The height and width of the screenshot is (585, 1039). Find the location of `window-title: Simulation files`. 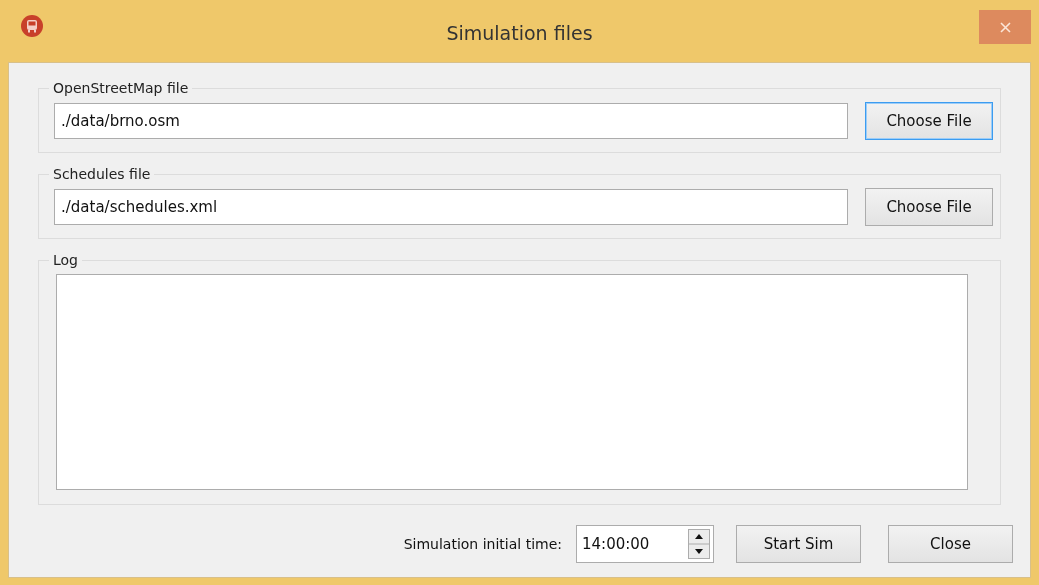

window-title: Simulation files is located at coordinates (519, 33).